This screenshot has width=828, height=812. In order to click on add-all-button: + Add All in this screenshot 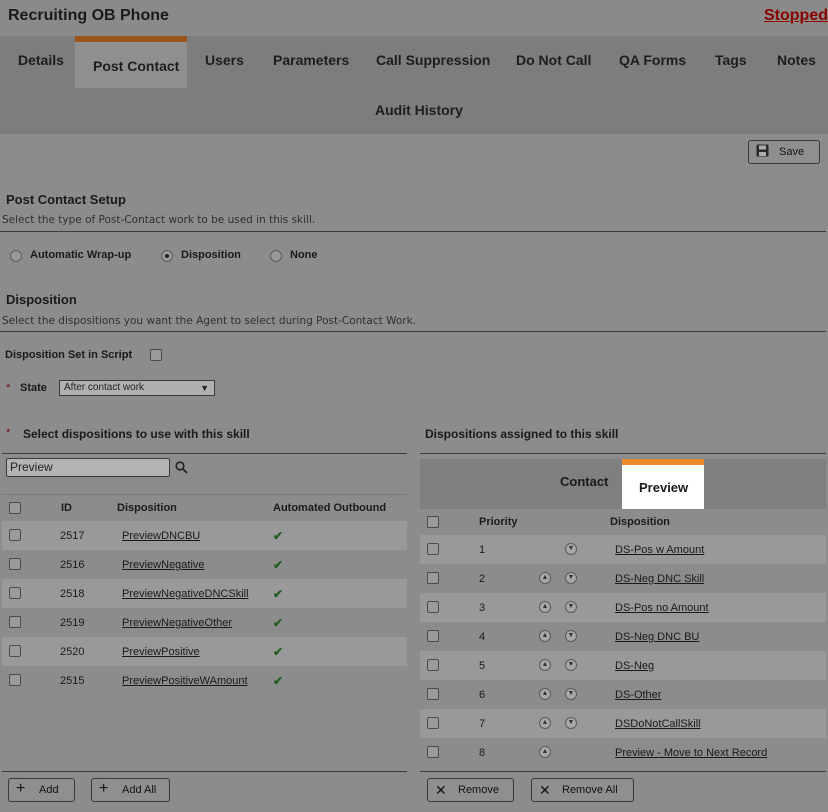, I will do `click(130, 790)`.